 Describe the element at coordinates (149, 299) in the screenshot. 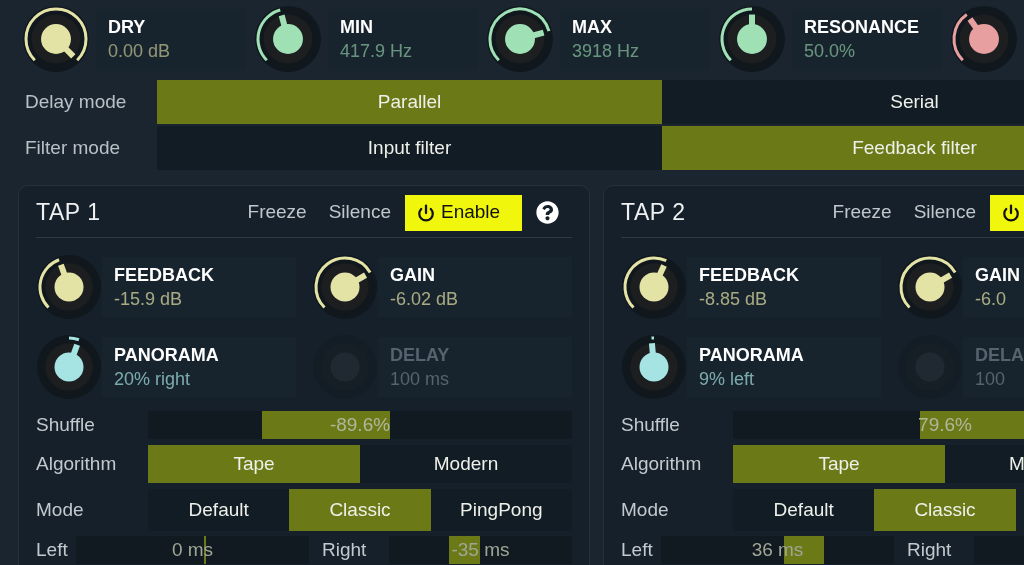

I see `knob-value: -15.9 dB` at that location.